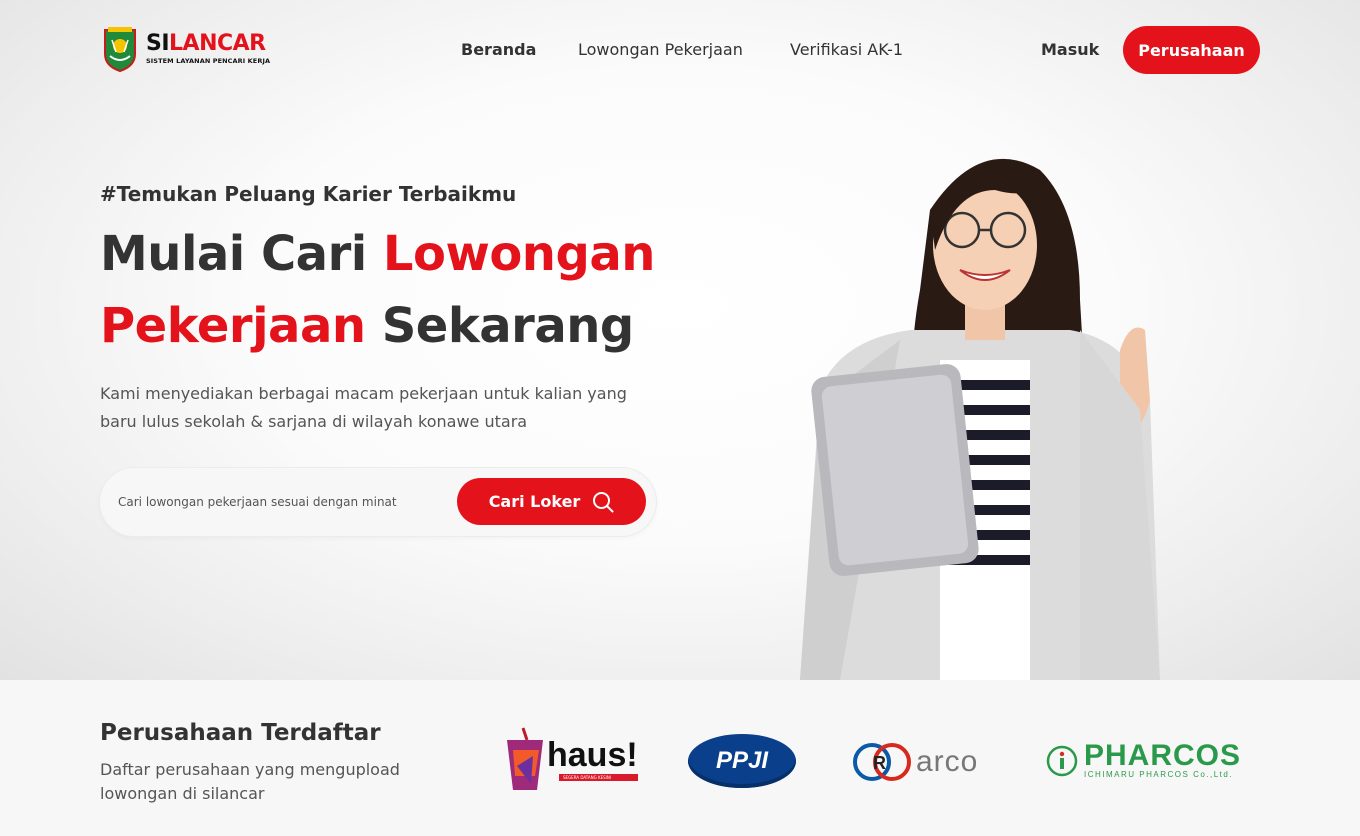  Describe the element at coordinates (500, 326) in the screenshot. I see `headline-part2: Sekarang` at that location.